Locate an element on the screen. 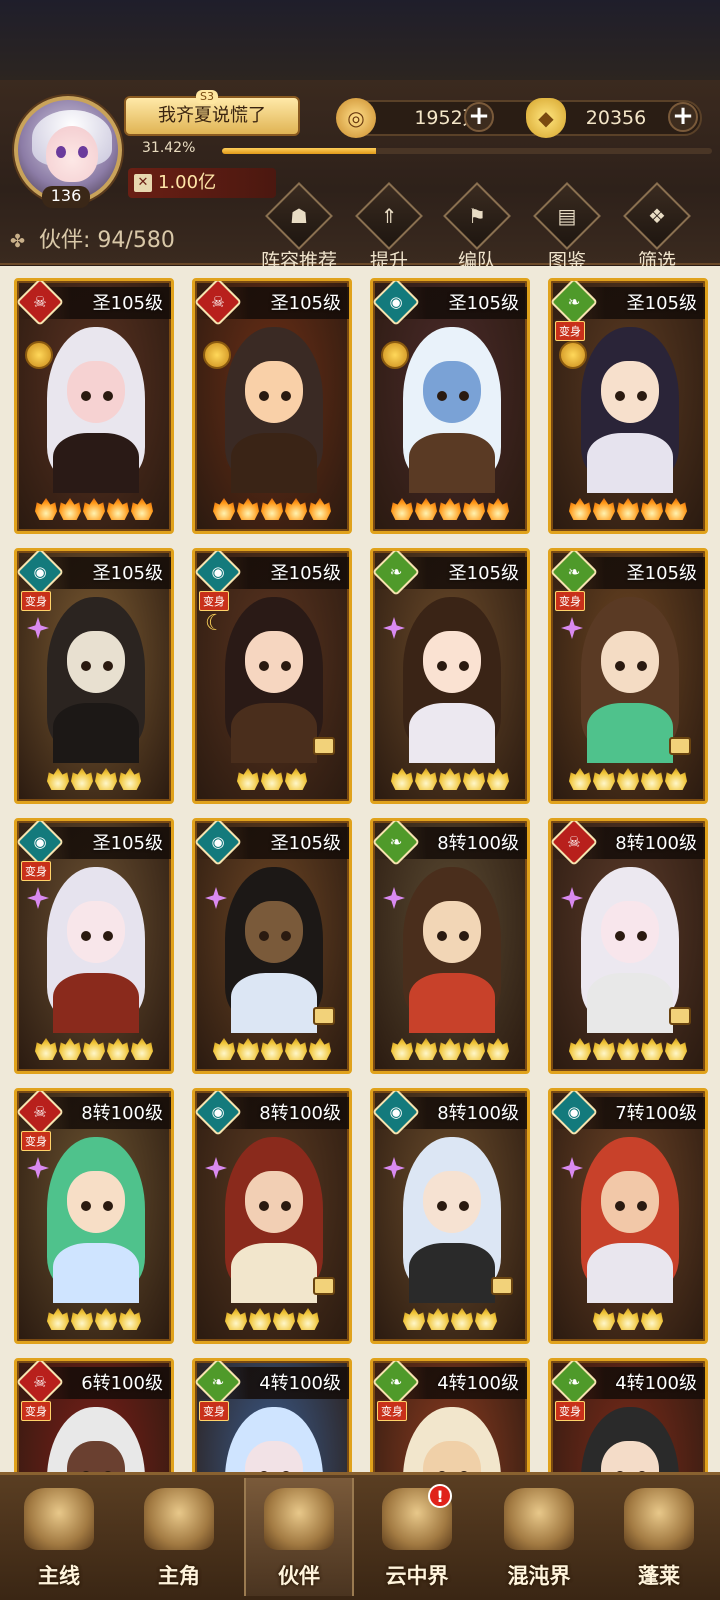  ingot-amount: 20356 is located at coordinates (616, 118).